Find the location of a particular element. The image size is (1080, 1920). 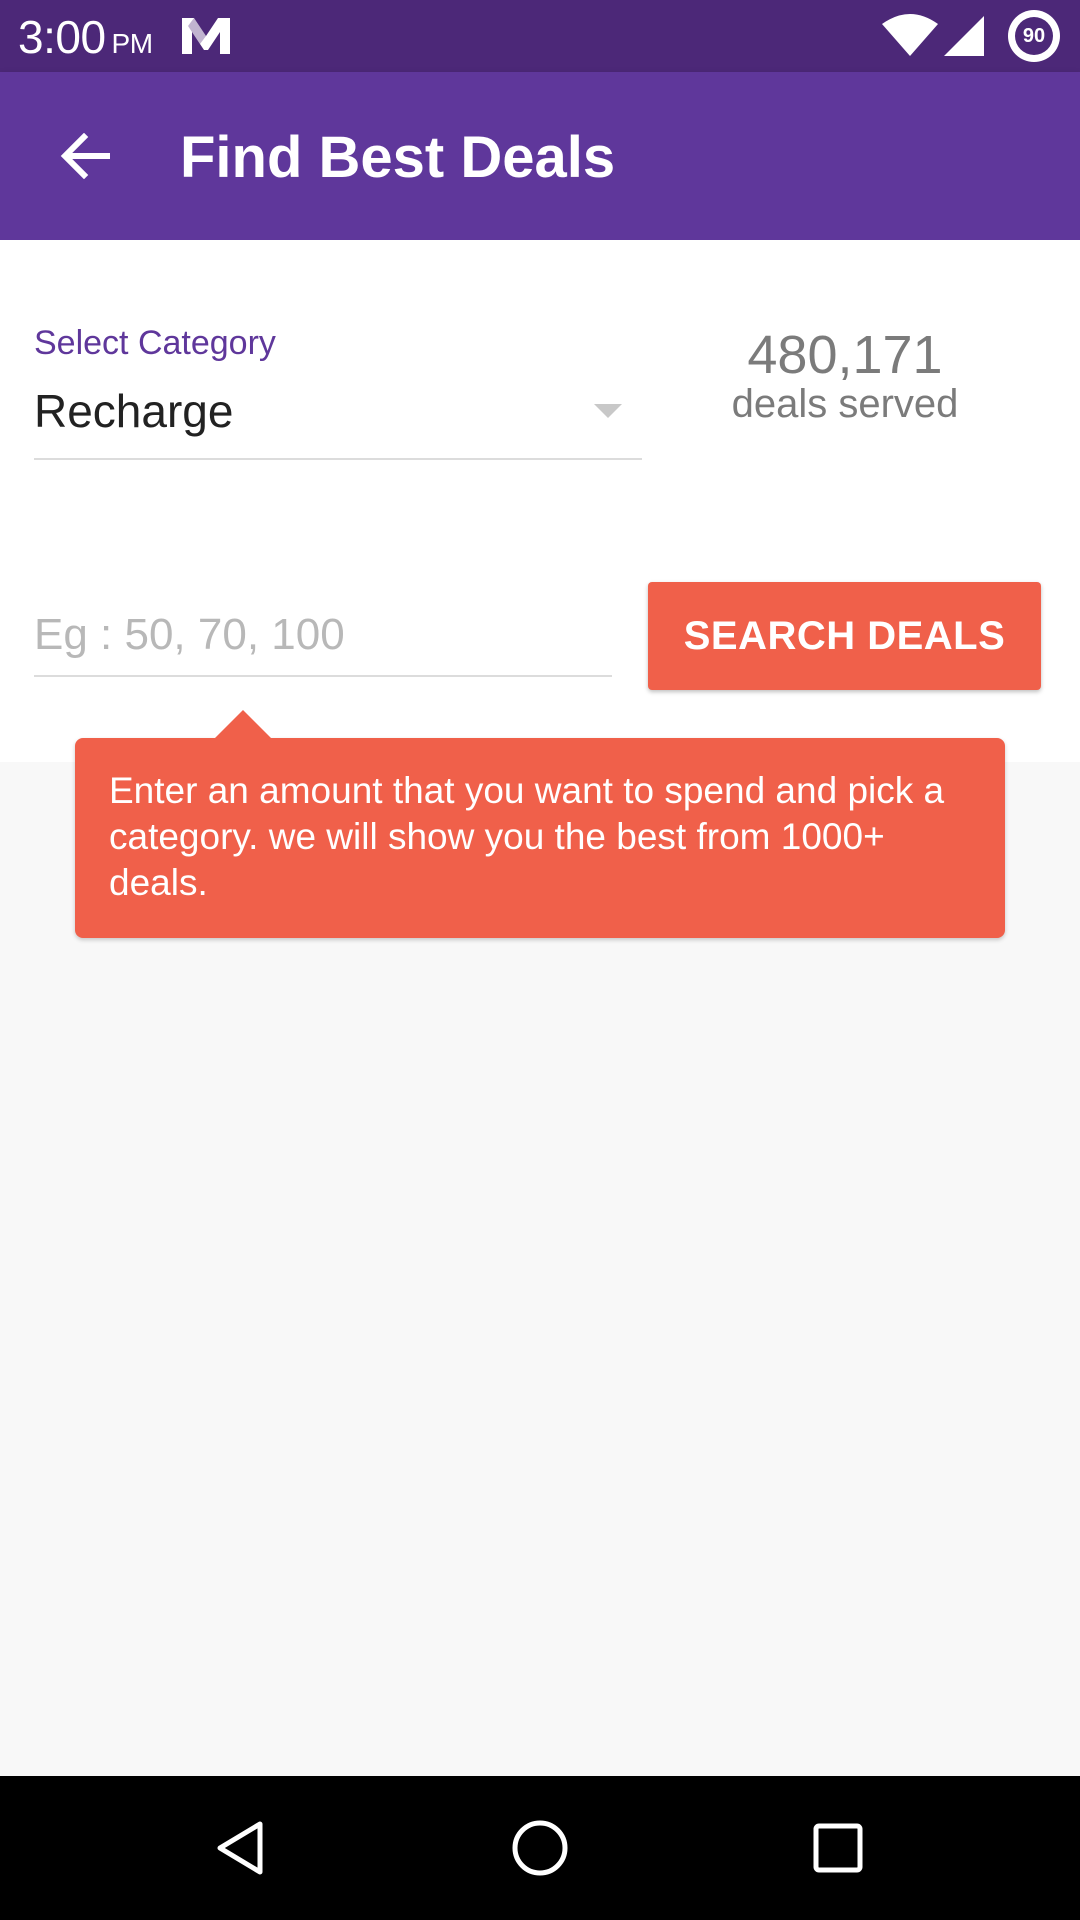

battery-icon: 90 is located at coordinates (1034, 36).